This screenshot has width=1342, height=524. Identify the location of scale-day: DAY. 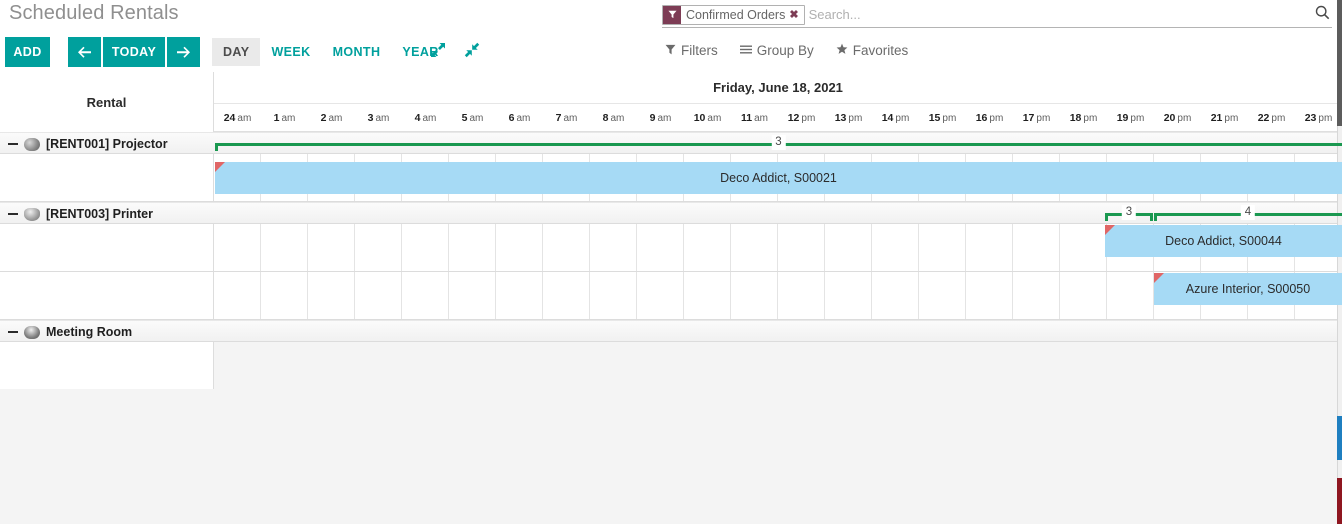
(236, 52).